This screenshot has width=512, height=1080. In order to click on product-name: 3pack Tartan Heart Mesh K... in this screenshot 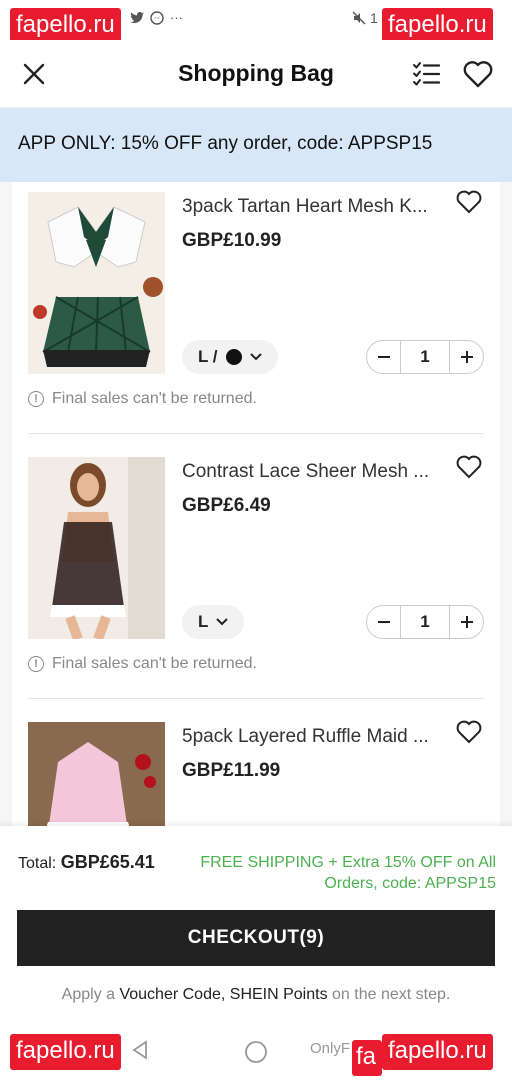, I will do `click(312, 207)`.